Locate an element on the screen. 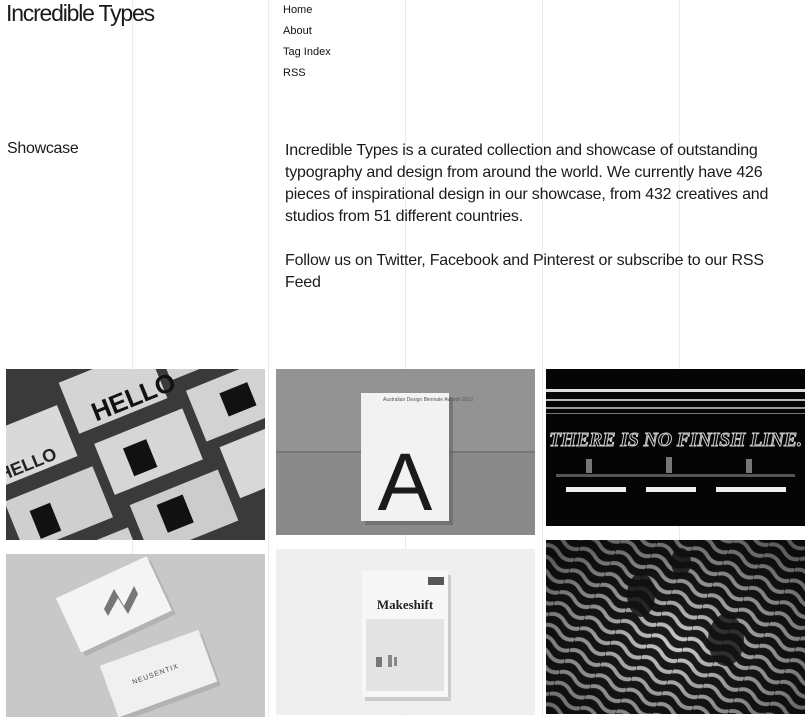 The image size is (811, 717). section-label: Showcase is located at coordinates (43, 148).